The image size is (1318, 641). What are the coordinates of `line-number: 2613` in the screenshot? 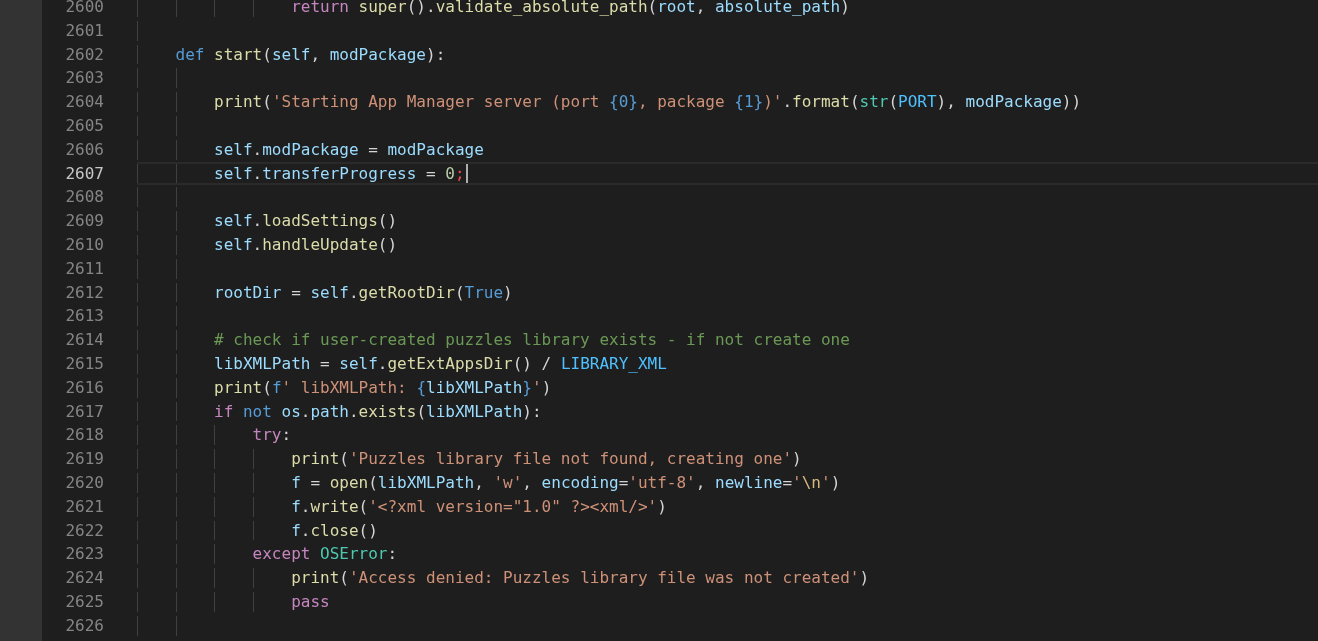 It's located at (84, 316).